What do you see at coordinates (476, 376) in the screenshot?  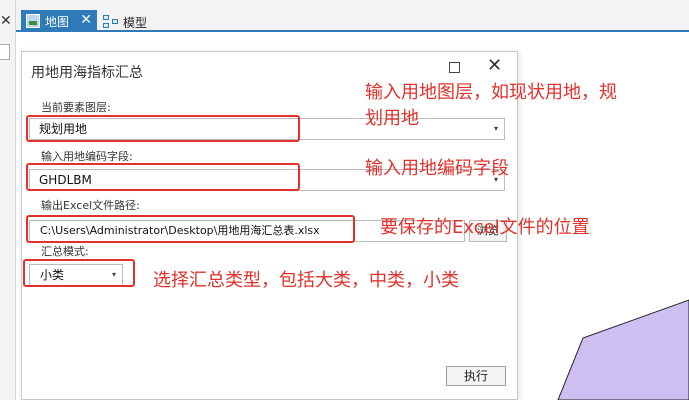 I see `run-button: 执行` at bounding box center [476, 376].